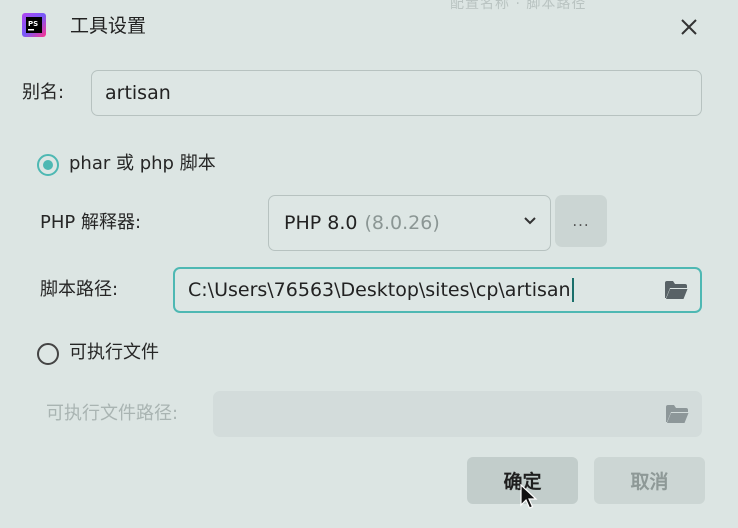 This screenshot has width=738, height=528. What do you see at coordinates (649, 480) in the screenshot?
I see `cancel-button: 取消` at bounding box center [649, 480].